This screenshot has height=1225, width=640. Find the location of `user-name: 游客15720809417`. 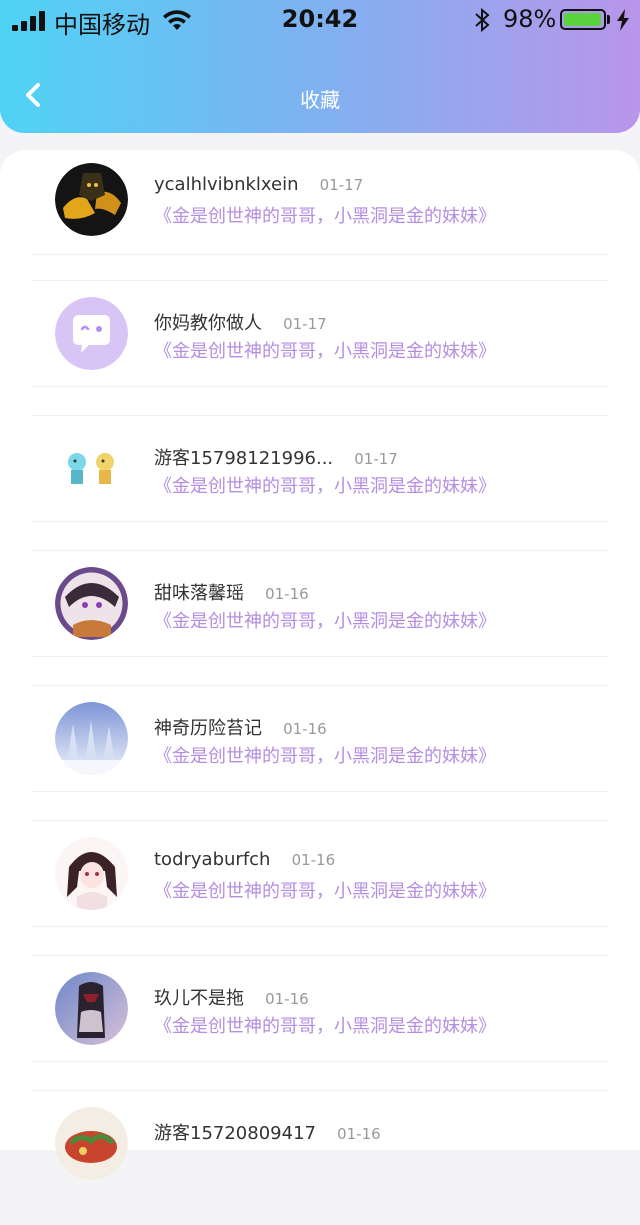

user-name: 游客15720809417 is located at coordinates (235, 1133).